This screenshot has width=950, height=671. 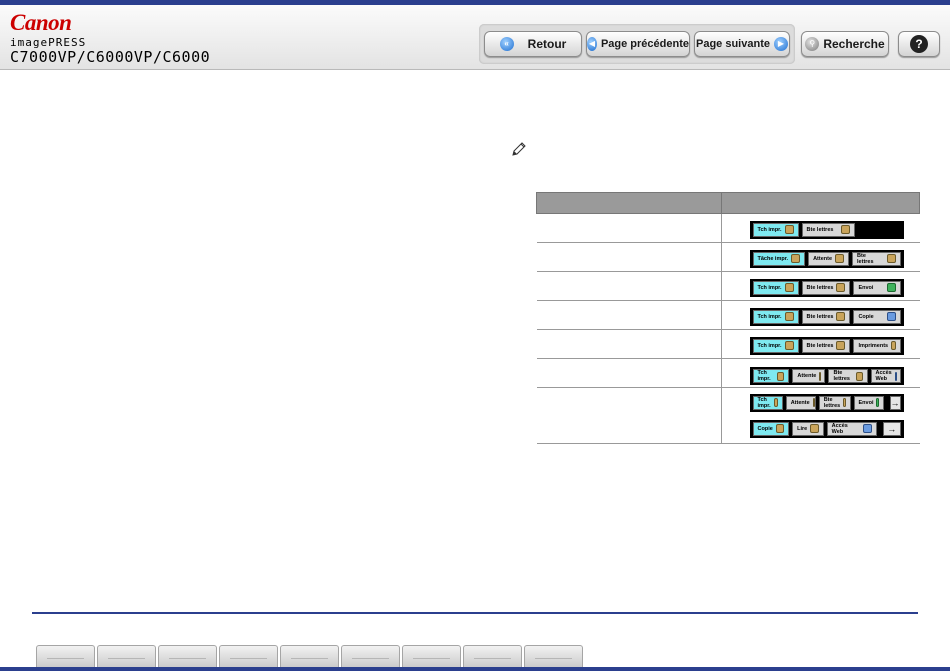 I want to click on brand-block: Canon imagePRESS C7000VP/C6000VP/C6000, so click(x=110, y=38).